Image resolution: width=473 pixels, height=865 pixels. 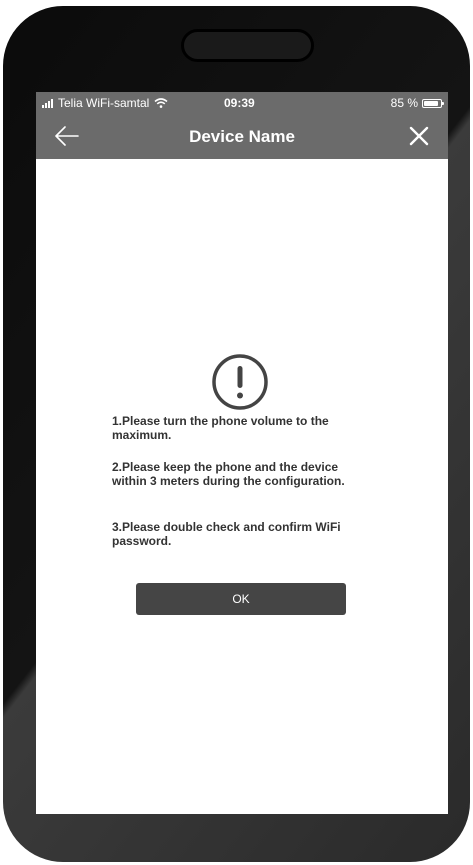 I want to click on phone-notch, so click(x=247, y=45).